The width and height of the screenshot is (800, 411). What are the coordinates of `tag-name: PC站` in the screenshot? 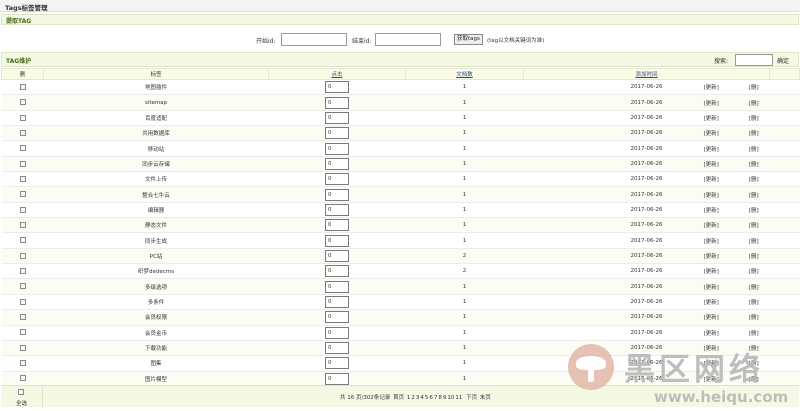 It's located at (156, 256).